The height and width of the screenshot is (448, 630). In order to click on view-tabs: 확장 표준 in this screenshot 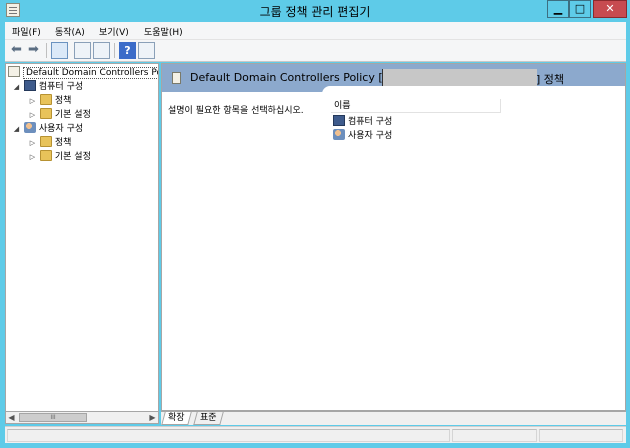, I will do `click(393, 418)`.